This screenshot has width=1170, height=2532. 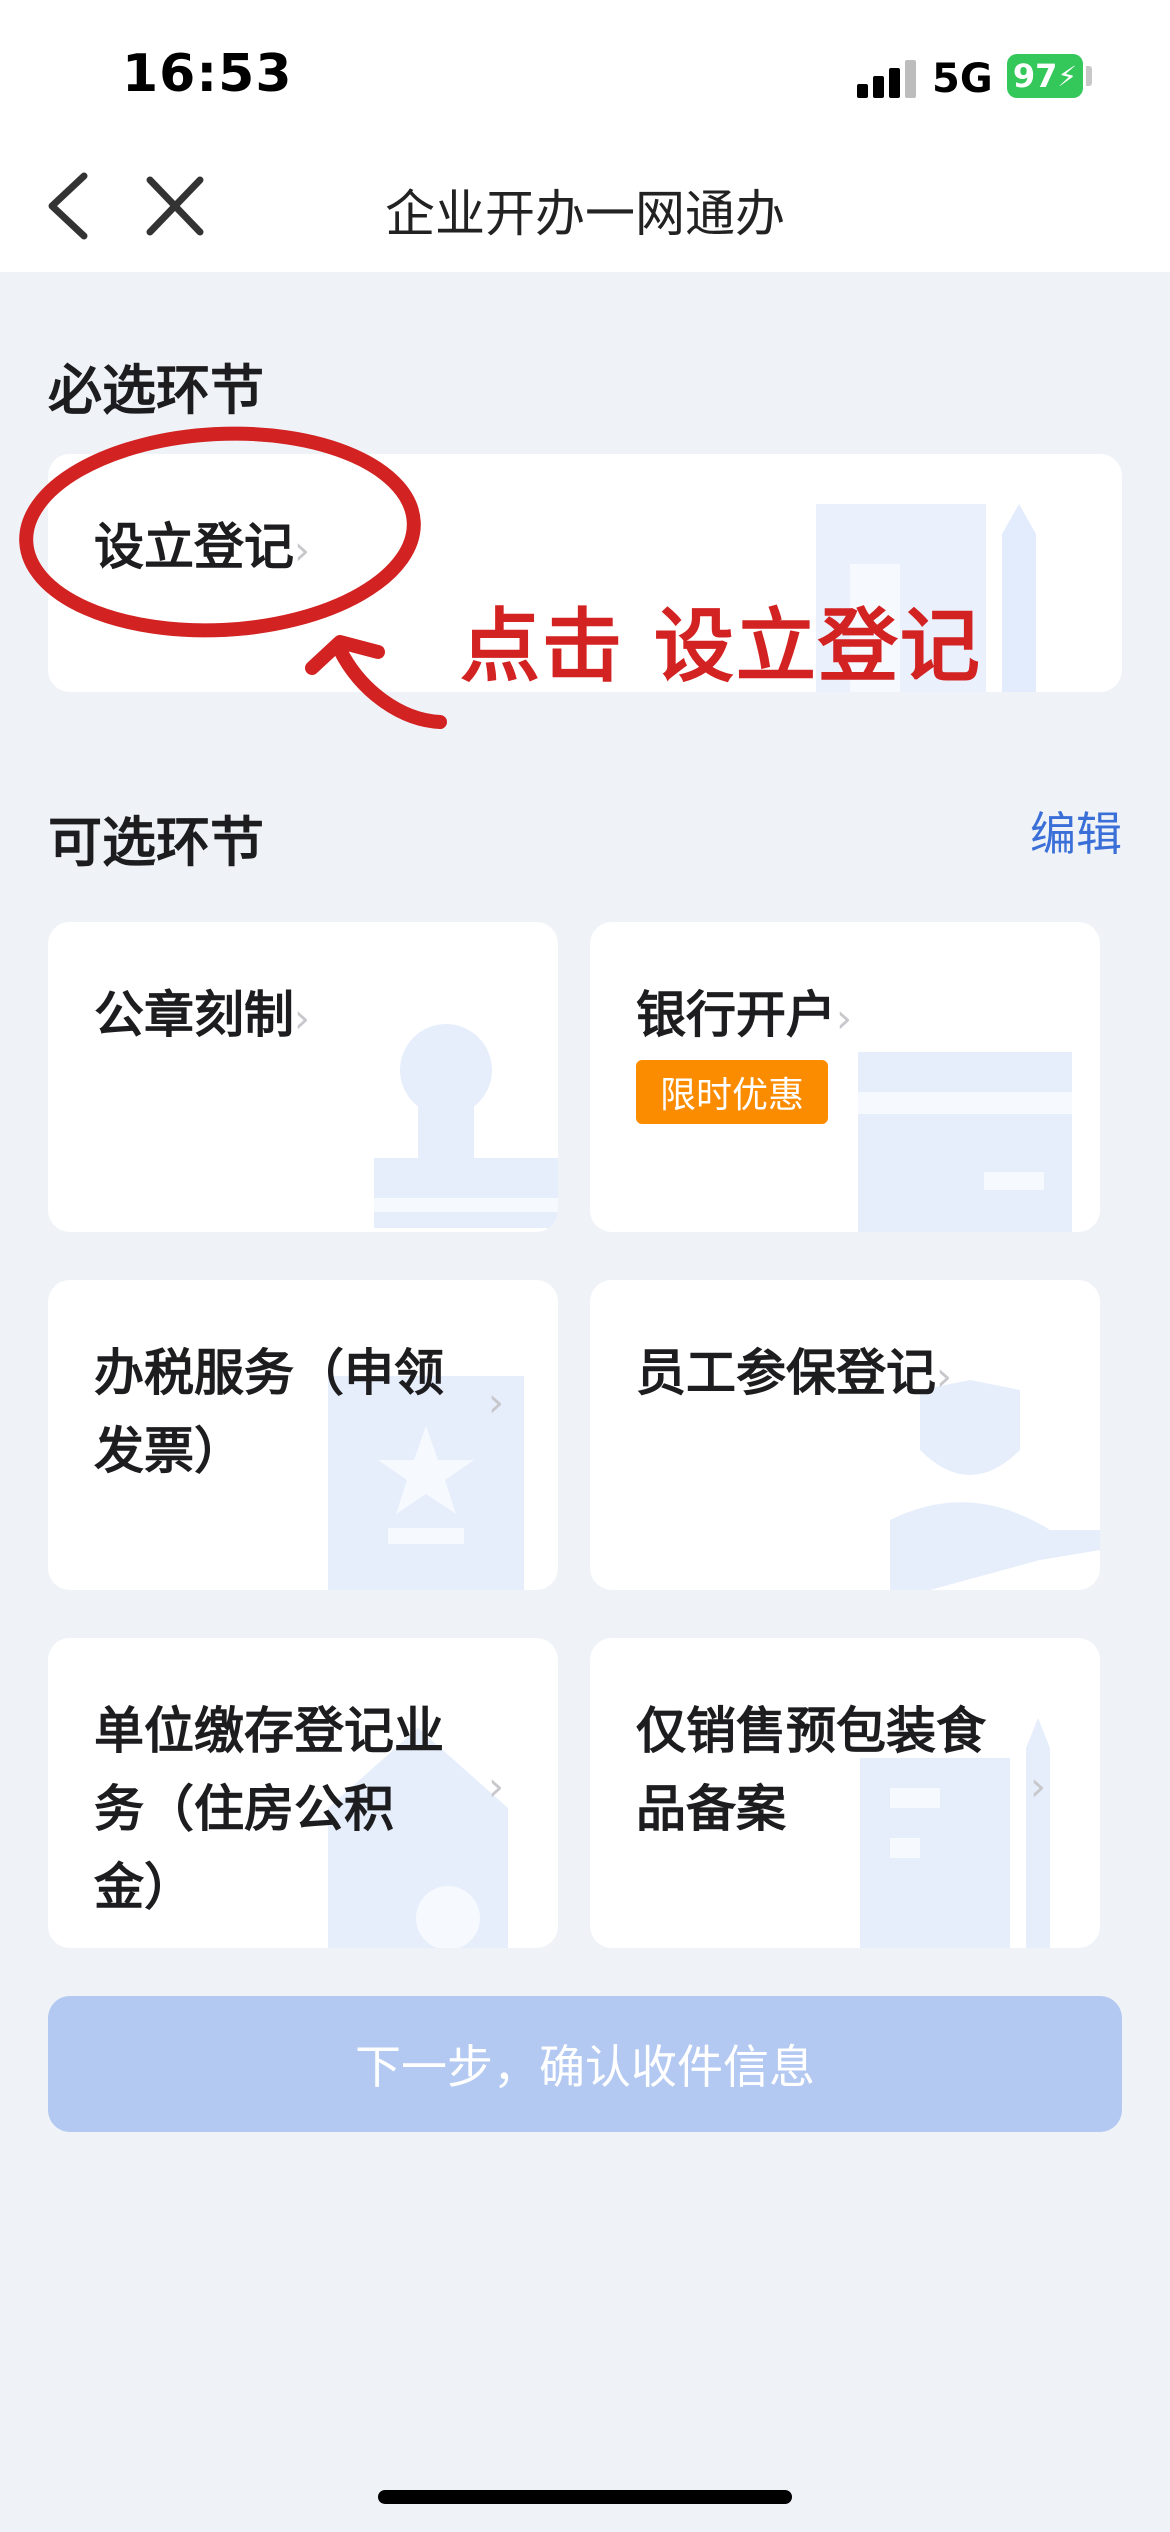 I want to click on signal-icon, so click(x=887, y=78).